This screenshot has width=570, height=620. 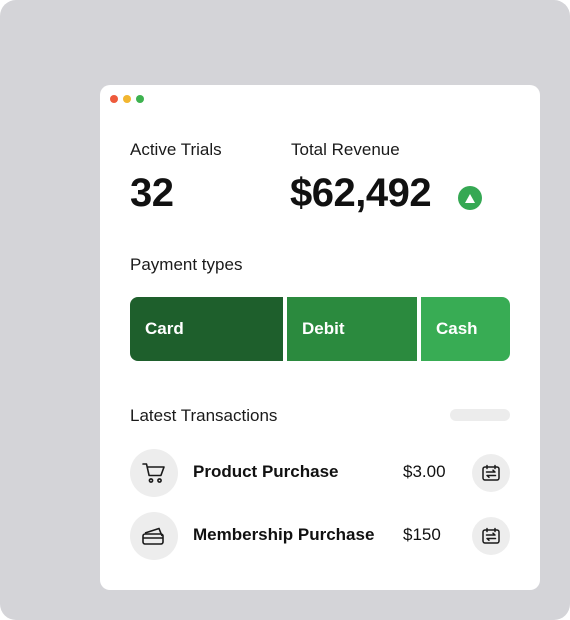 What do you see at coordinates (284, 534) in the screenshot?
I see `transaction-name: Membership Purchase` at bounding box center [284, 534].